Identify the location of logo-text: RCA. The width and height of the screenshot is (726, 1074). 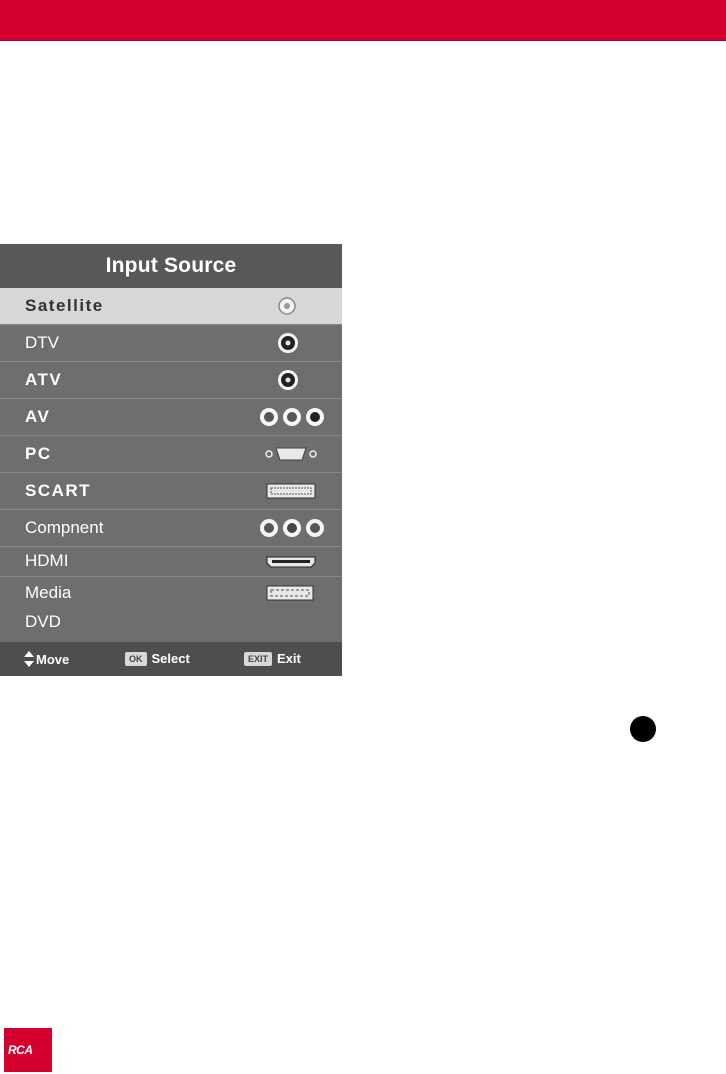
(20, 1050).